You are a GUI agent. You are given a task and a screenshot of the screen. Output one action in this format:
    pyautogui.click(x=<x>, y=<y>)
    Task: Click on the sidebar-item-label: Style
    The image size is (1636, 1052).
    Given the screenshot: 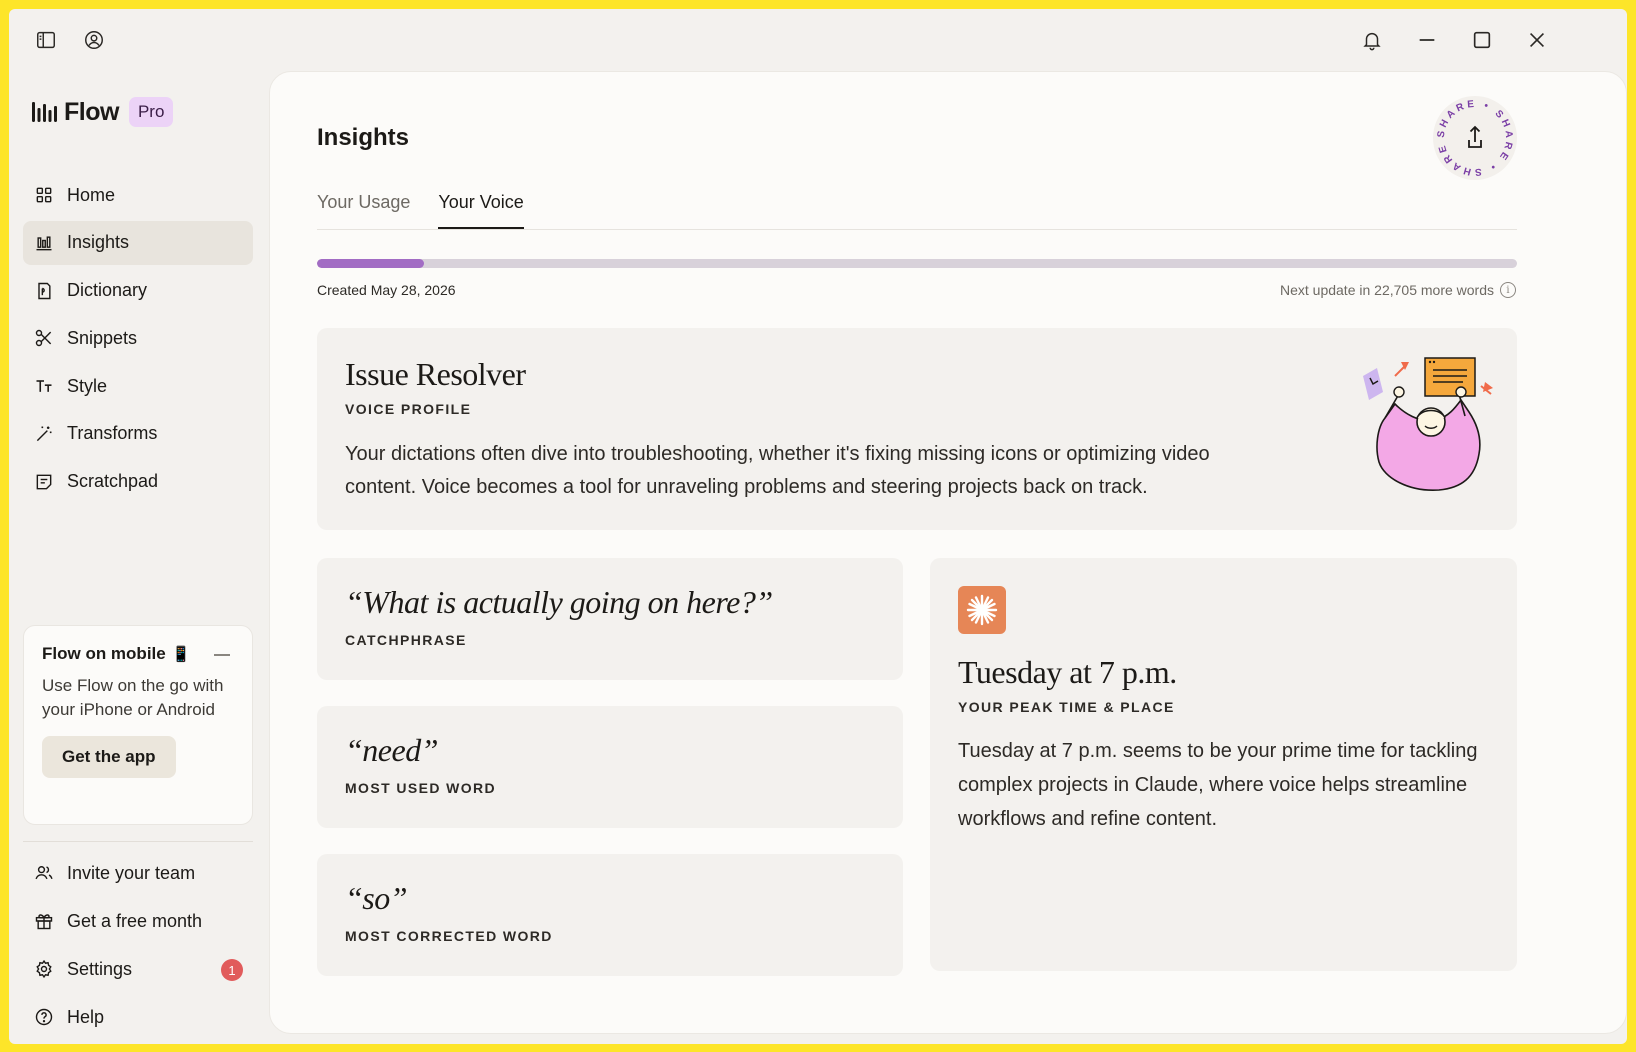 What is the action you would take?
    pyautogui.click(x=87, y=385)
    